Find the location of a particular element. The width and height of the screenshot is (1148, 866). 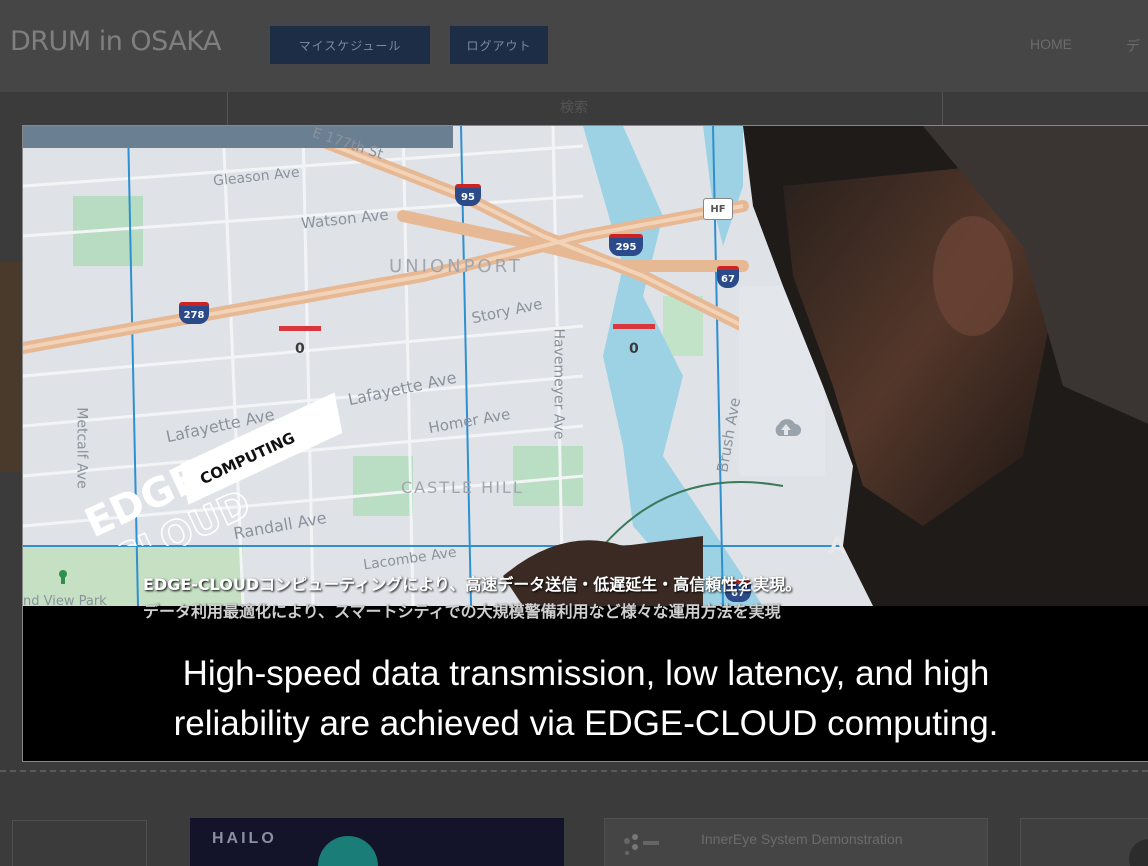

interstate-shield-icon: 295 is located at coordinates (626, 245).